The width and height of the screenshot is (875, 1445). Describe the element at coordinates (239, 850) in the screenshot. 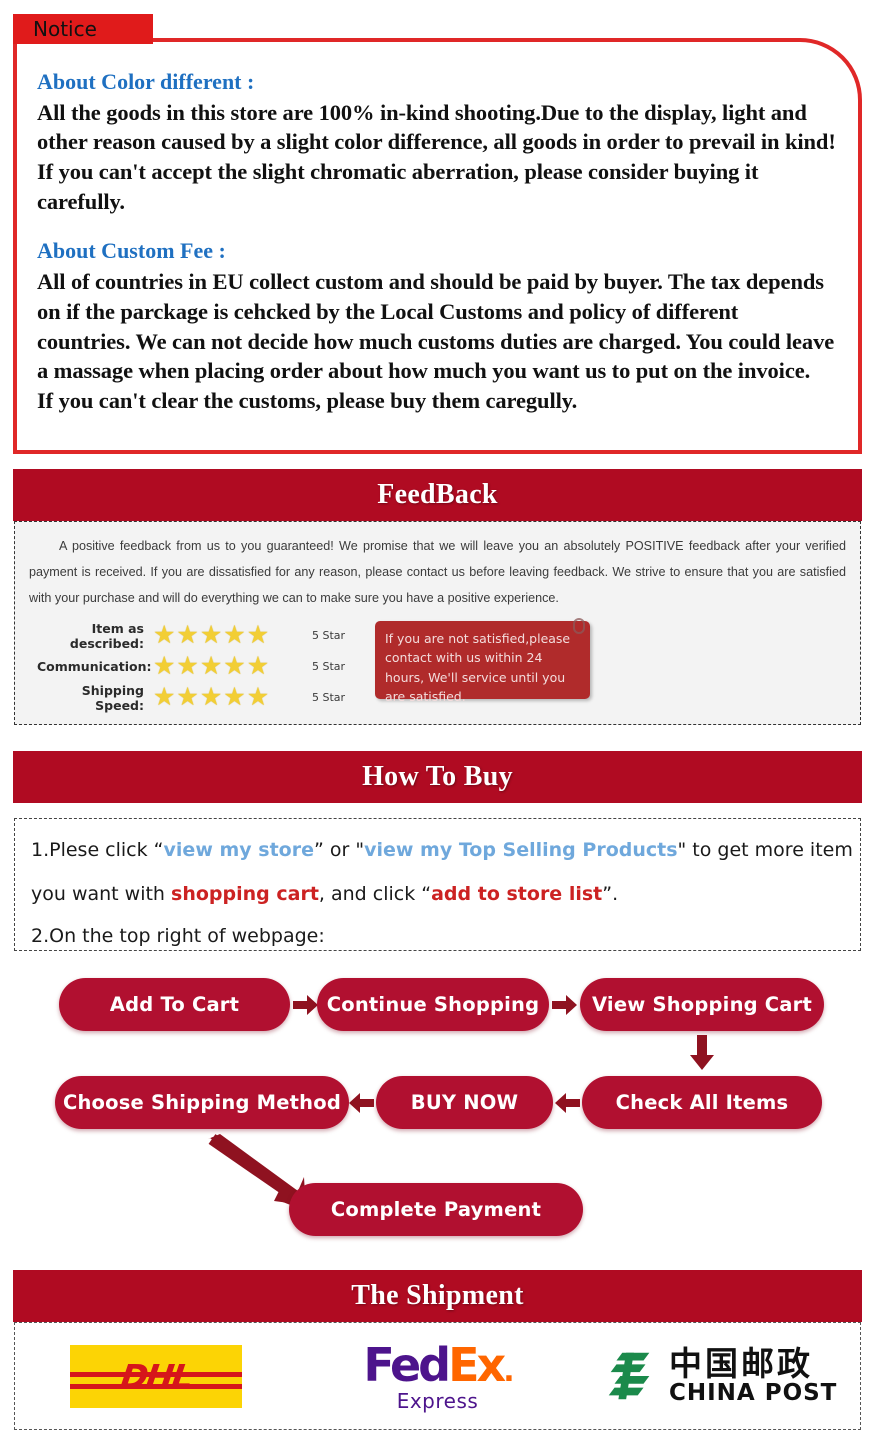

I see `view-my-store-link: view my store` at that location.